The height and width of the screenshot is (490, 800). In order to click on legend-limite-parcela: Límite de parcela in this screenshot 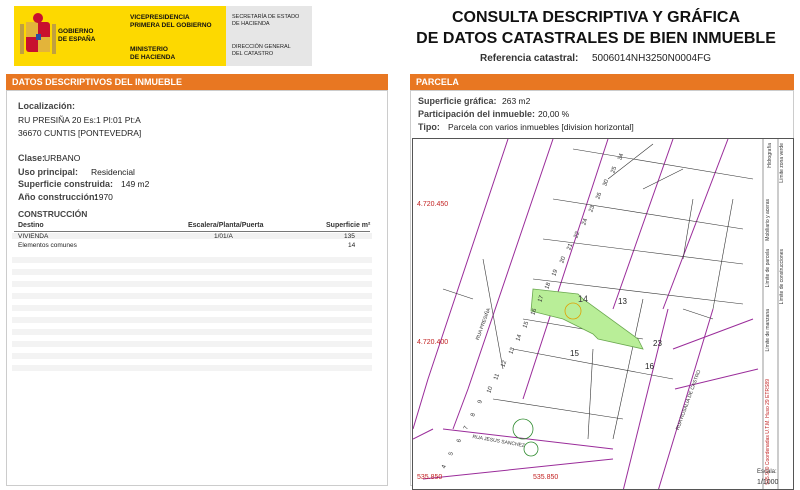, I will do `click(768, 268)`.